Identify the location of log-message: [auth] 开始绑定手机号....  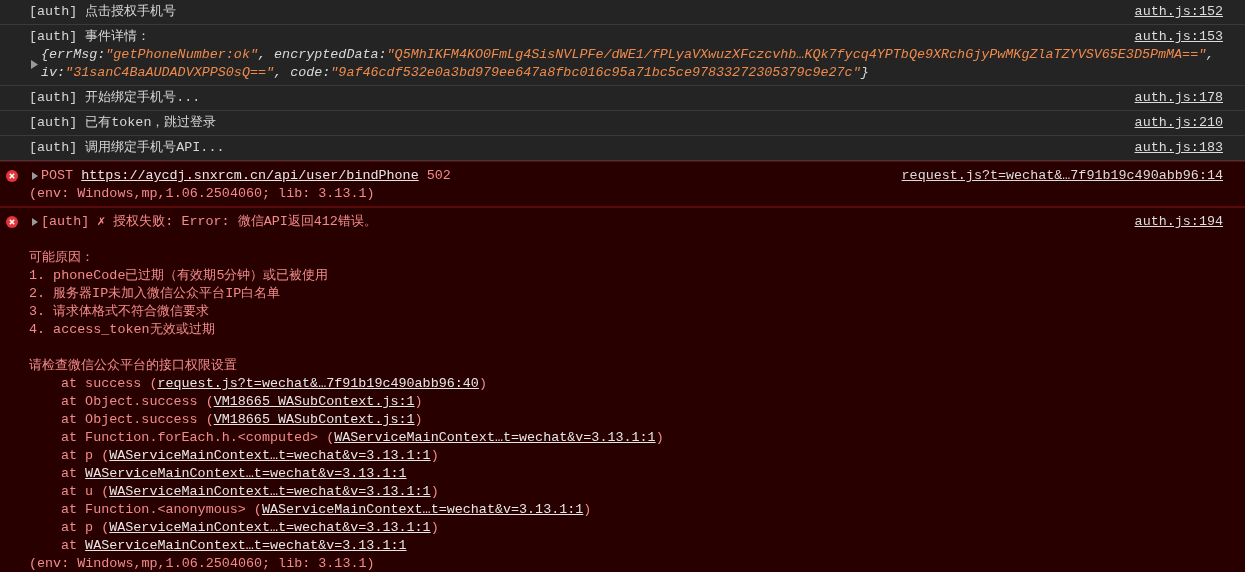
(115, 98).